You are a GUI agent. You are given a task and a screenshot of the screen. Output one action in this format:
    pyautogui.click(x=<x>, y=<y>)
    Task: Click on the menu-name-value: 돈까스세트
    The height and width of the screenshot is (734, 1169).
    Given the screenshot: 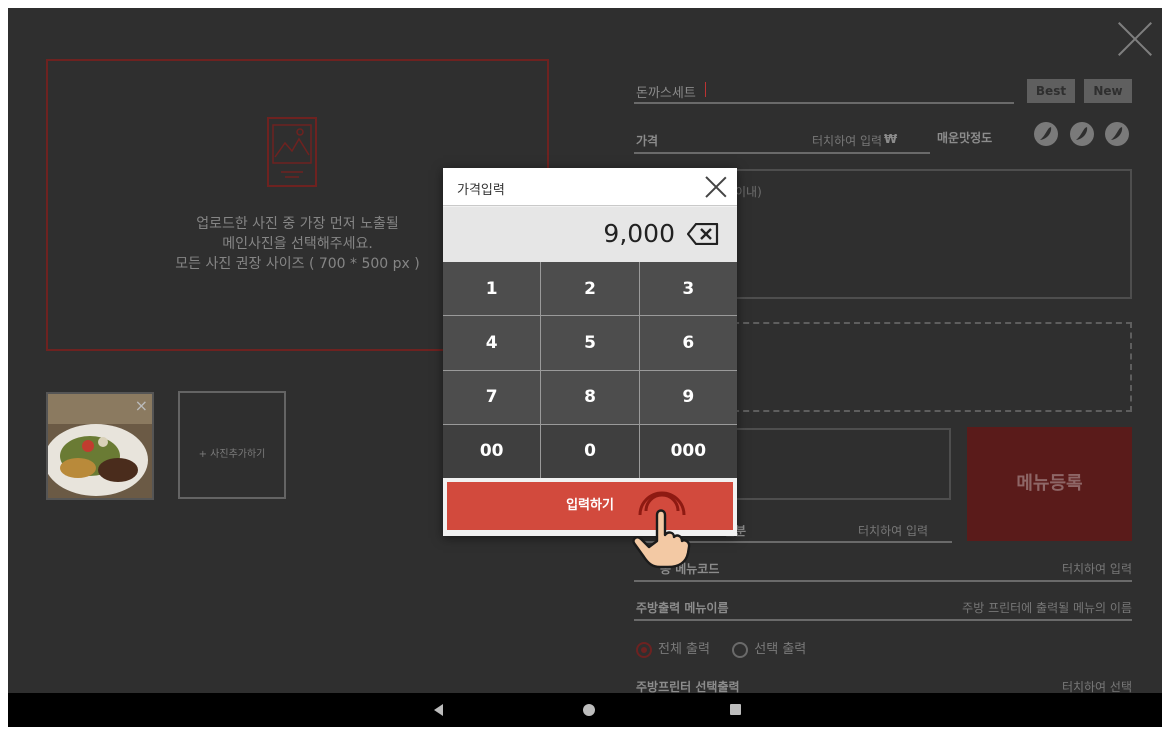 What is the action you would take?
    pyautogui.click(x=666, y=93)
    